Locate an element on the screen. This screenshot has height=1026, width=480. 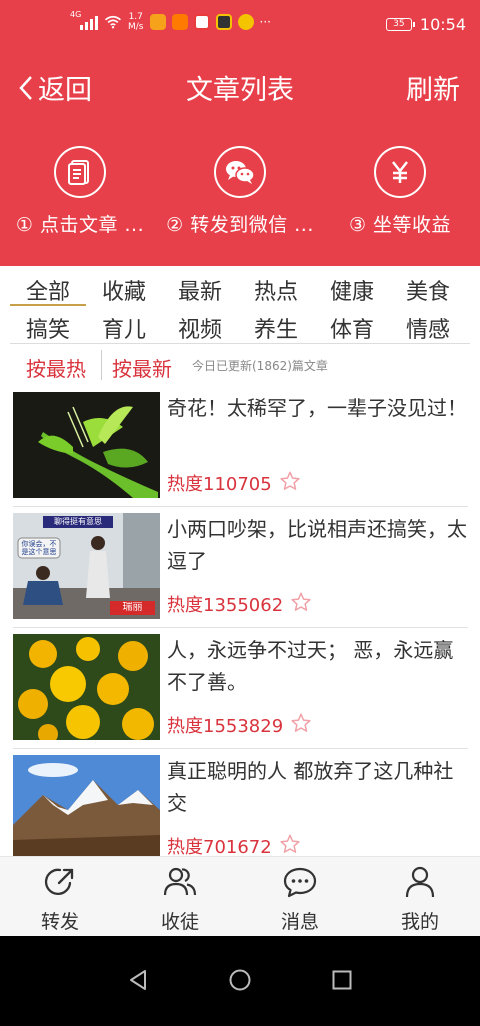
nav-apprentice: 收徒 is located at coordinates (180, 899).